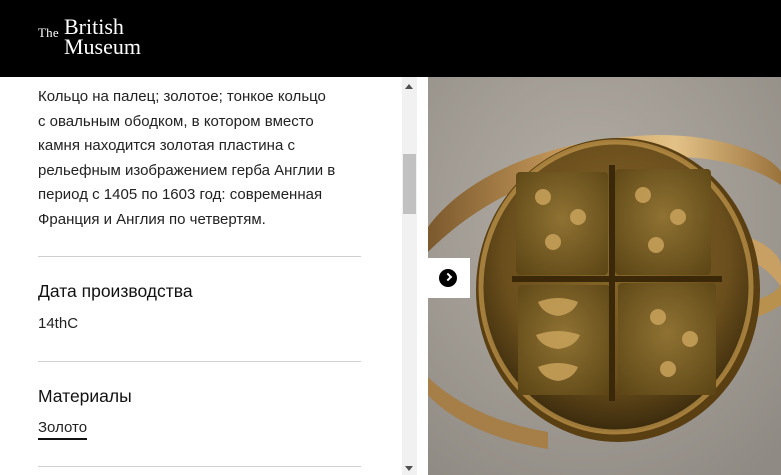 This screenshot has width=781, height=475. I want to click on logo-museum: Museum, so click(102, 46).